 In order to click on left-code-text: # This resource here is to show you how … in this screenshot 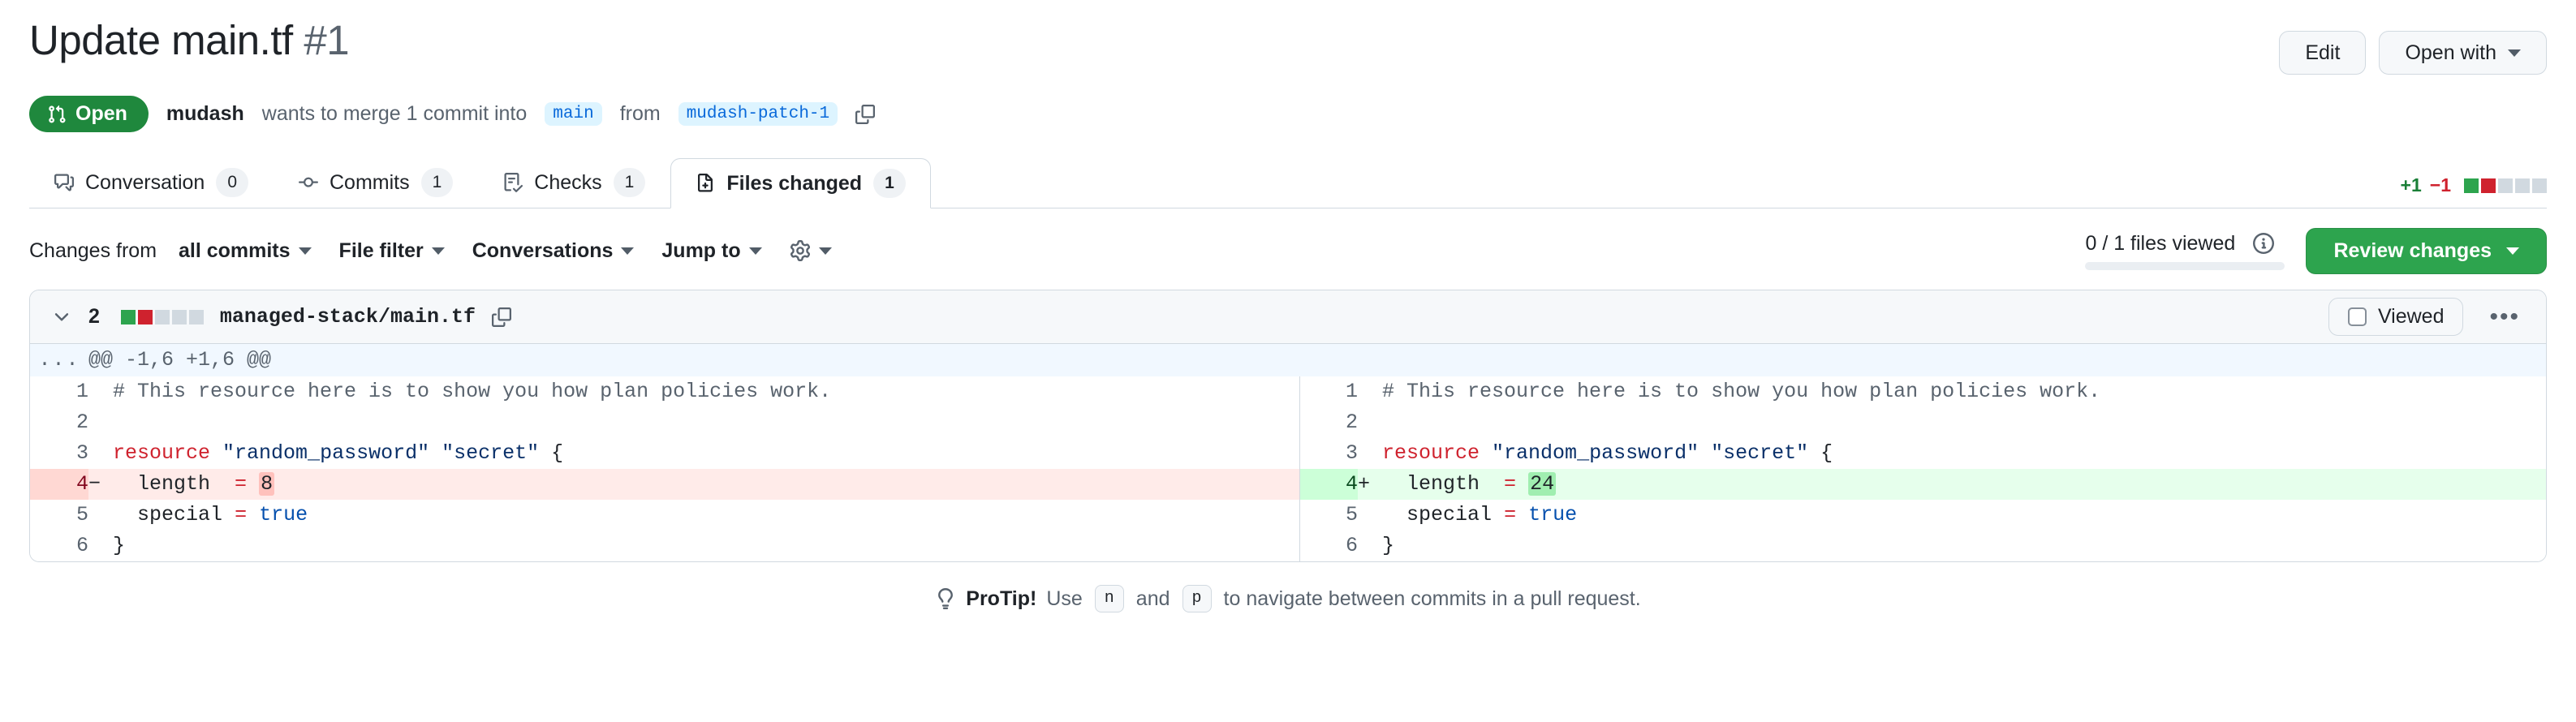, I will do `click(473, 391)`.